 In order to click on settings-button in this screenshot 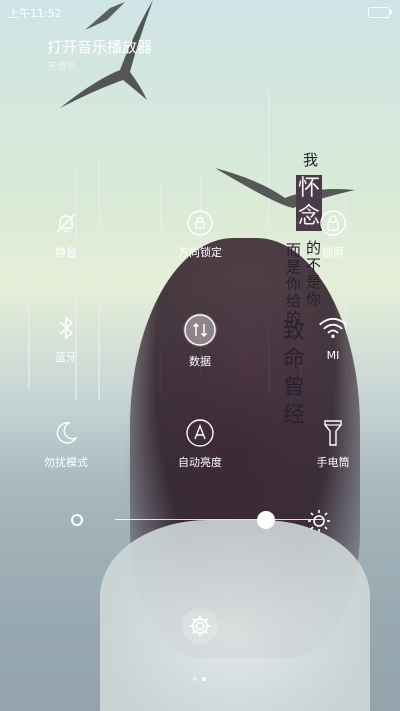, I will do `click(200, 626)`.